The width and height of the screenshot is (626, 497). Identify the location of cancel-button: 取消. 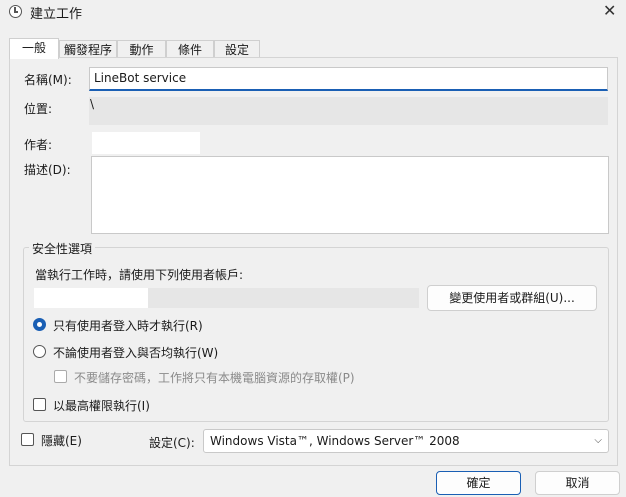
(577, 483).